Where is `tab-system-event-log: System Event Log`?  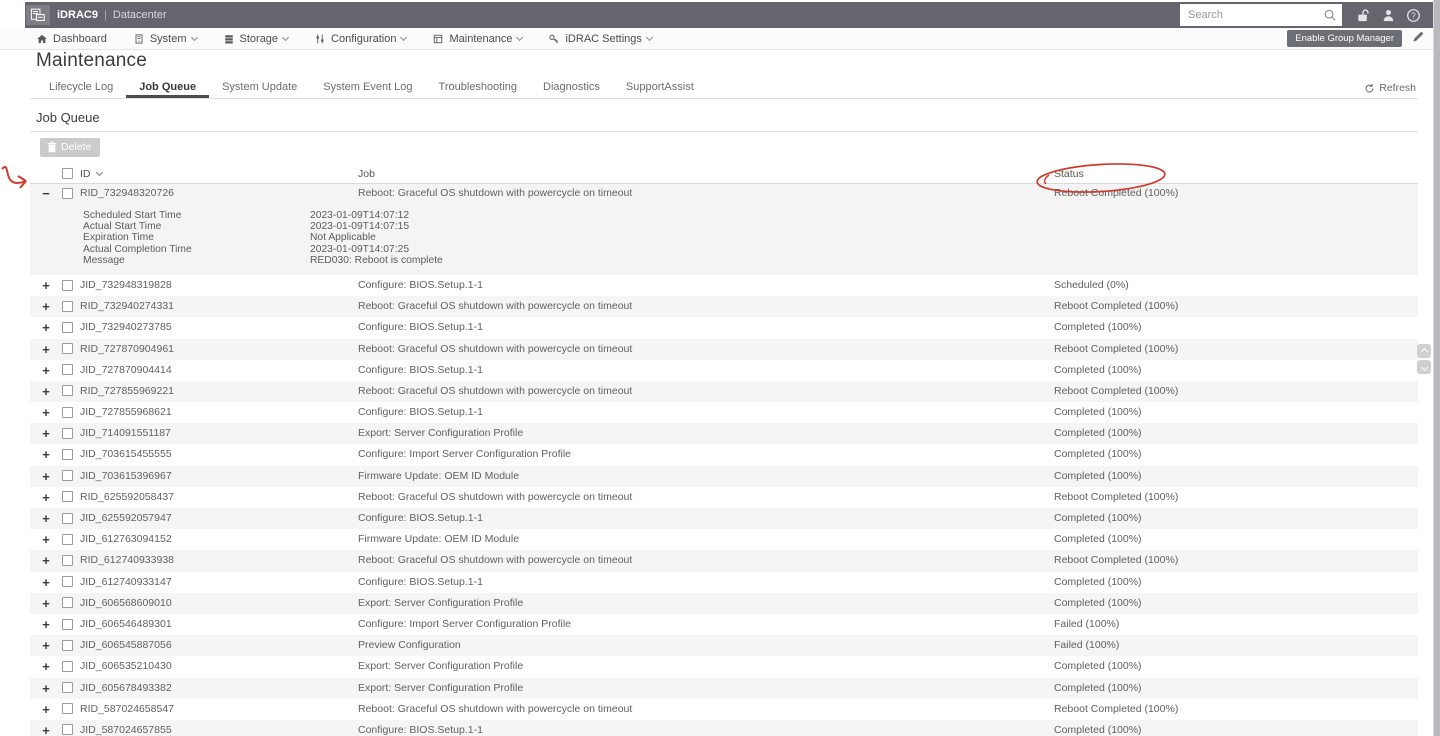 tab-system-event-log: System Event Log is located at coordinates (367, 89).